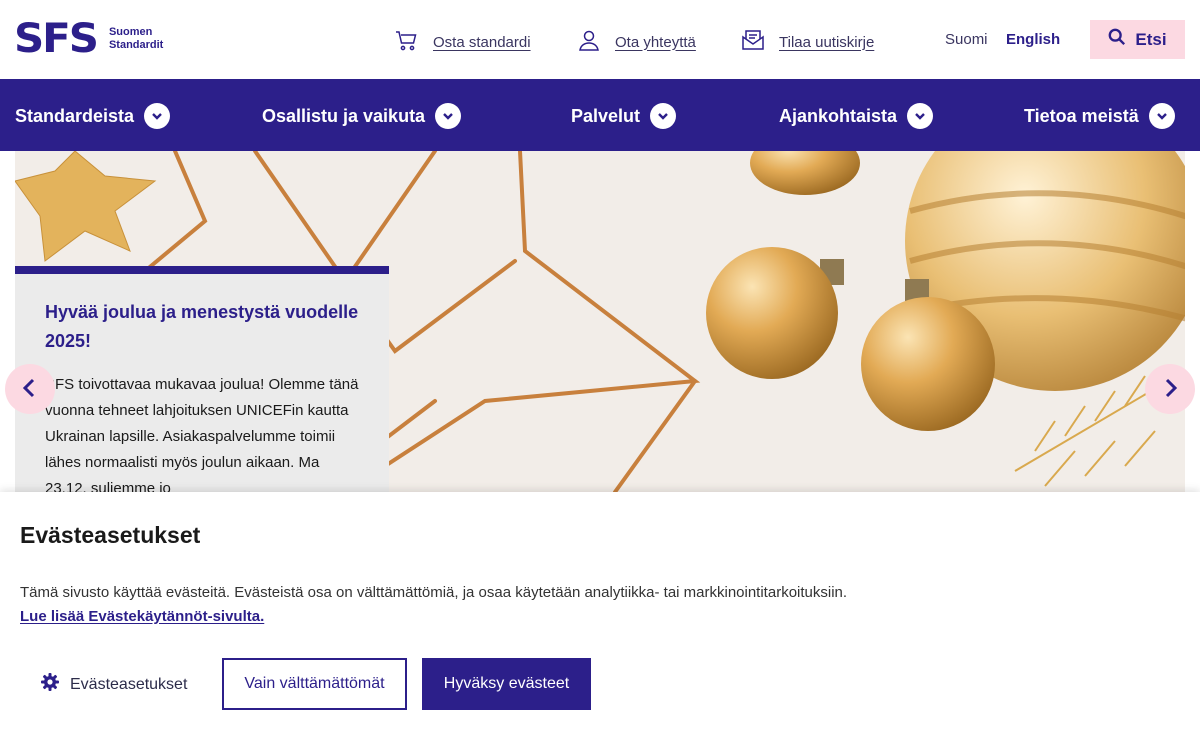 The image size is (1200, 740). I want to click on buy-standard-link: Osta standardi, so click(463, 42).